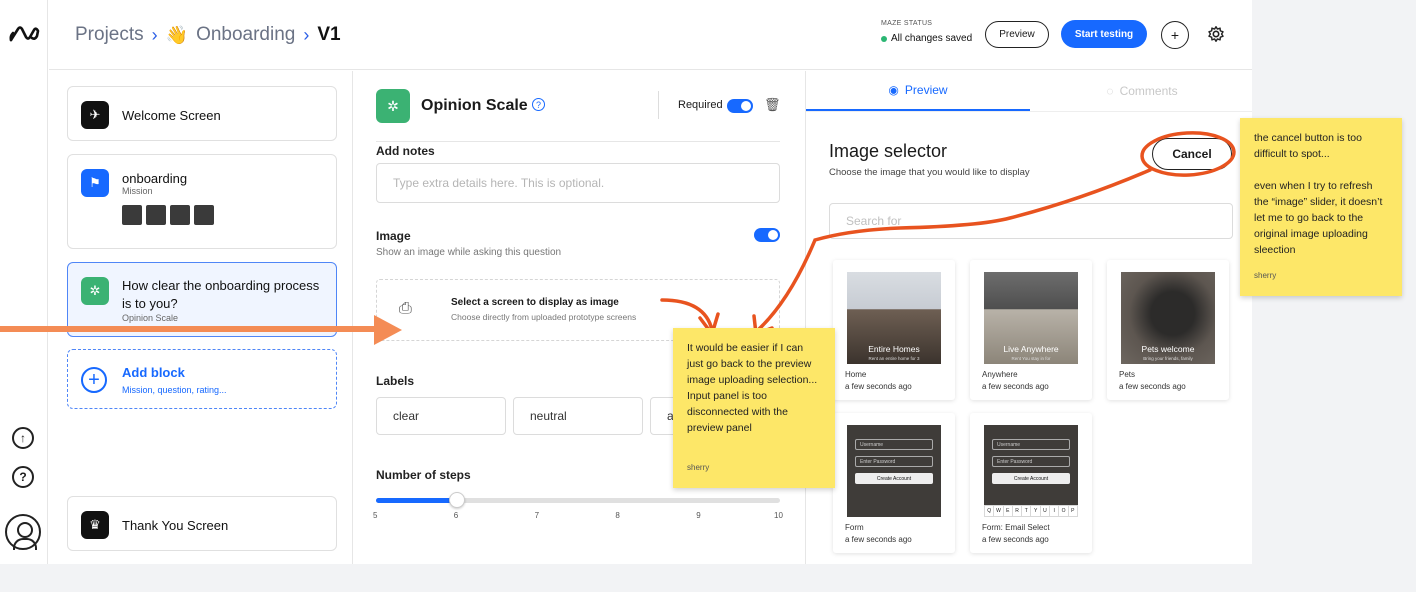 Image resolution: width=1416 pixels, height=592 pixels. Describe the element at coordinates (894, 471) in the screenshot. I see `tile-image: Username Enter Password Create Account` at that location.